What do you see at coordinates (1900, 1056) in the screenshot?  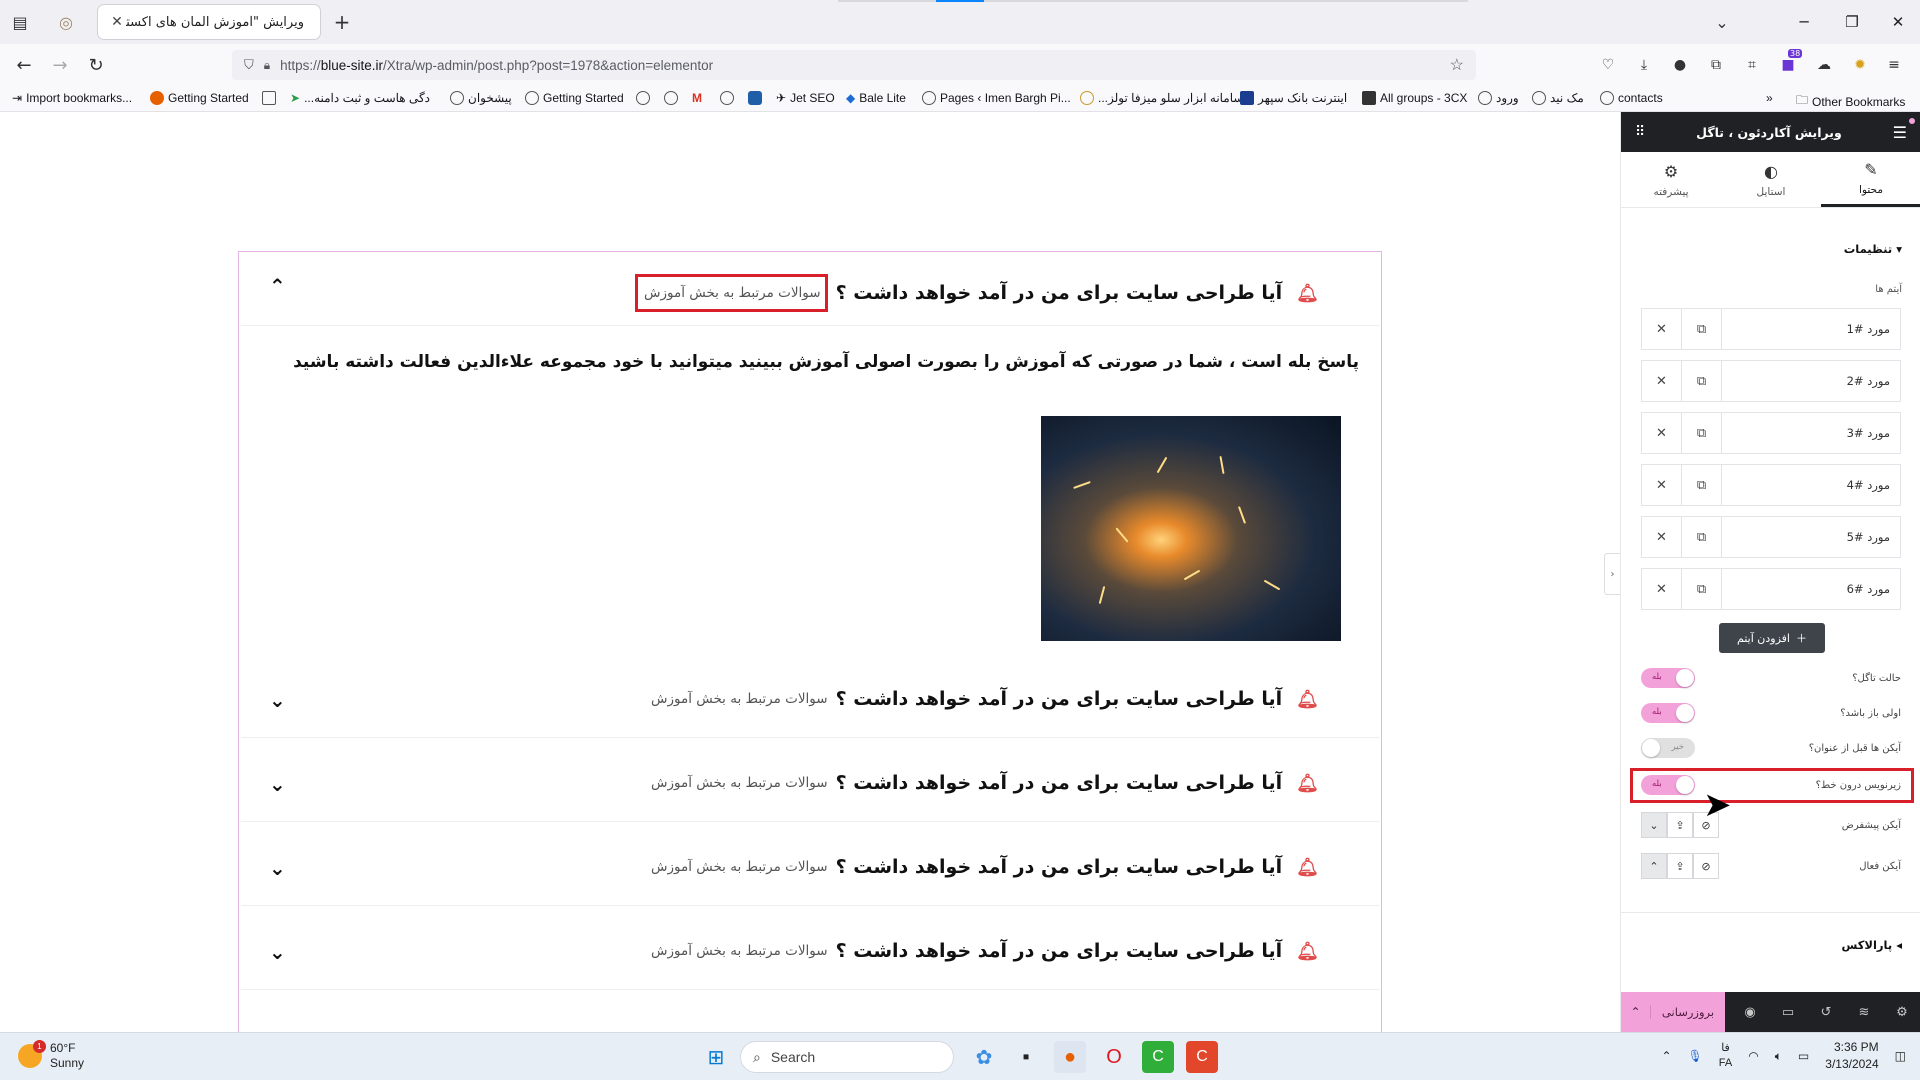 I see `notification-icon: ◫` at bounding box center [1900, 1056].